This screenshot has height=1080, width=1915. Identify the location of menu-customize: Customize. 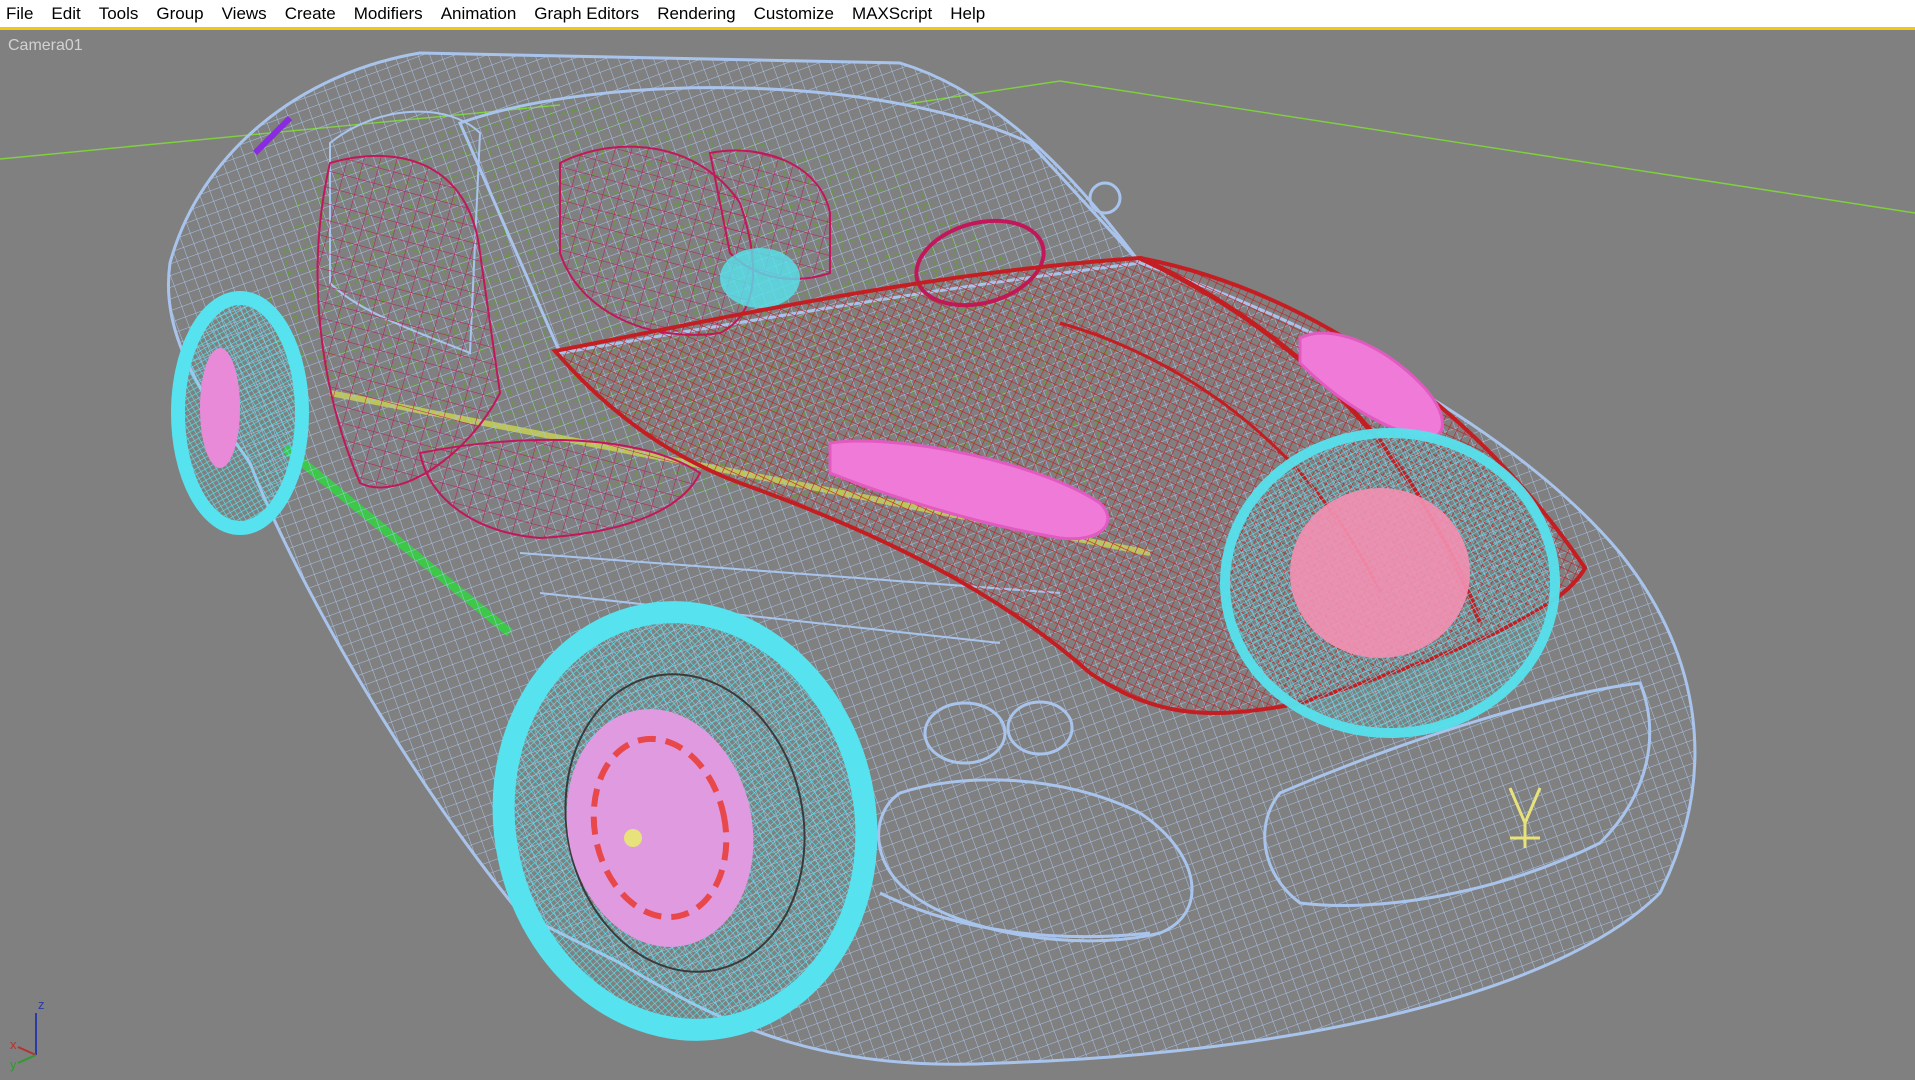
(794, 14).